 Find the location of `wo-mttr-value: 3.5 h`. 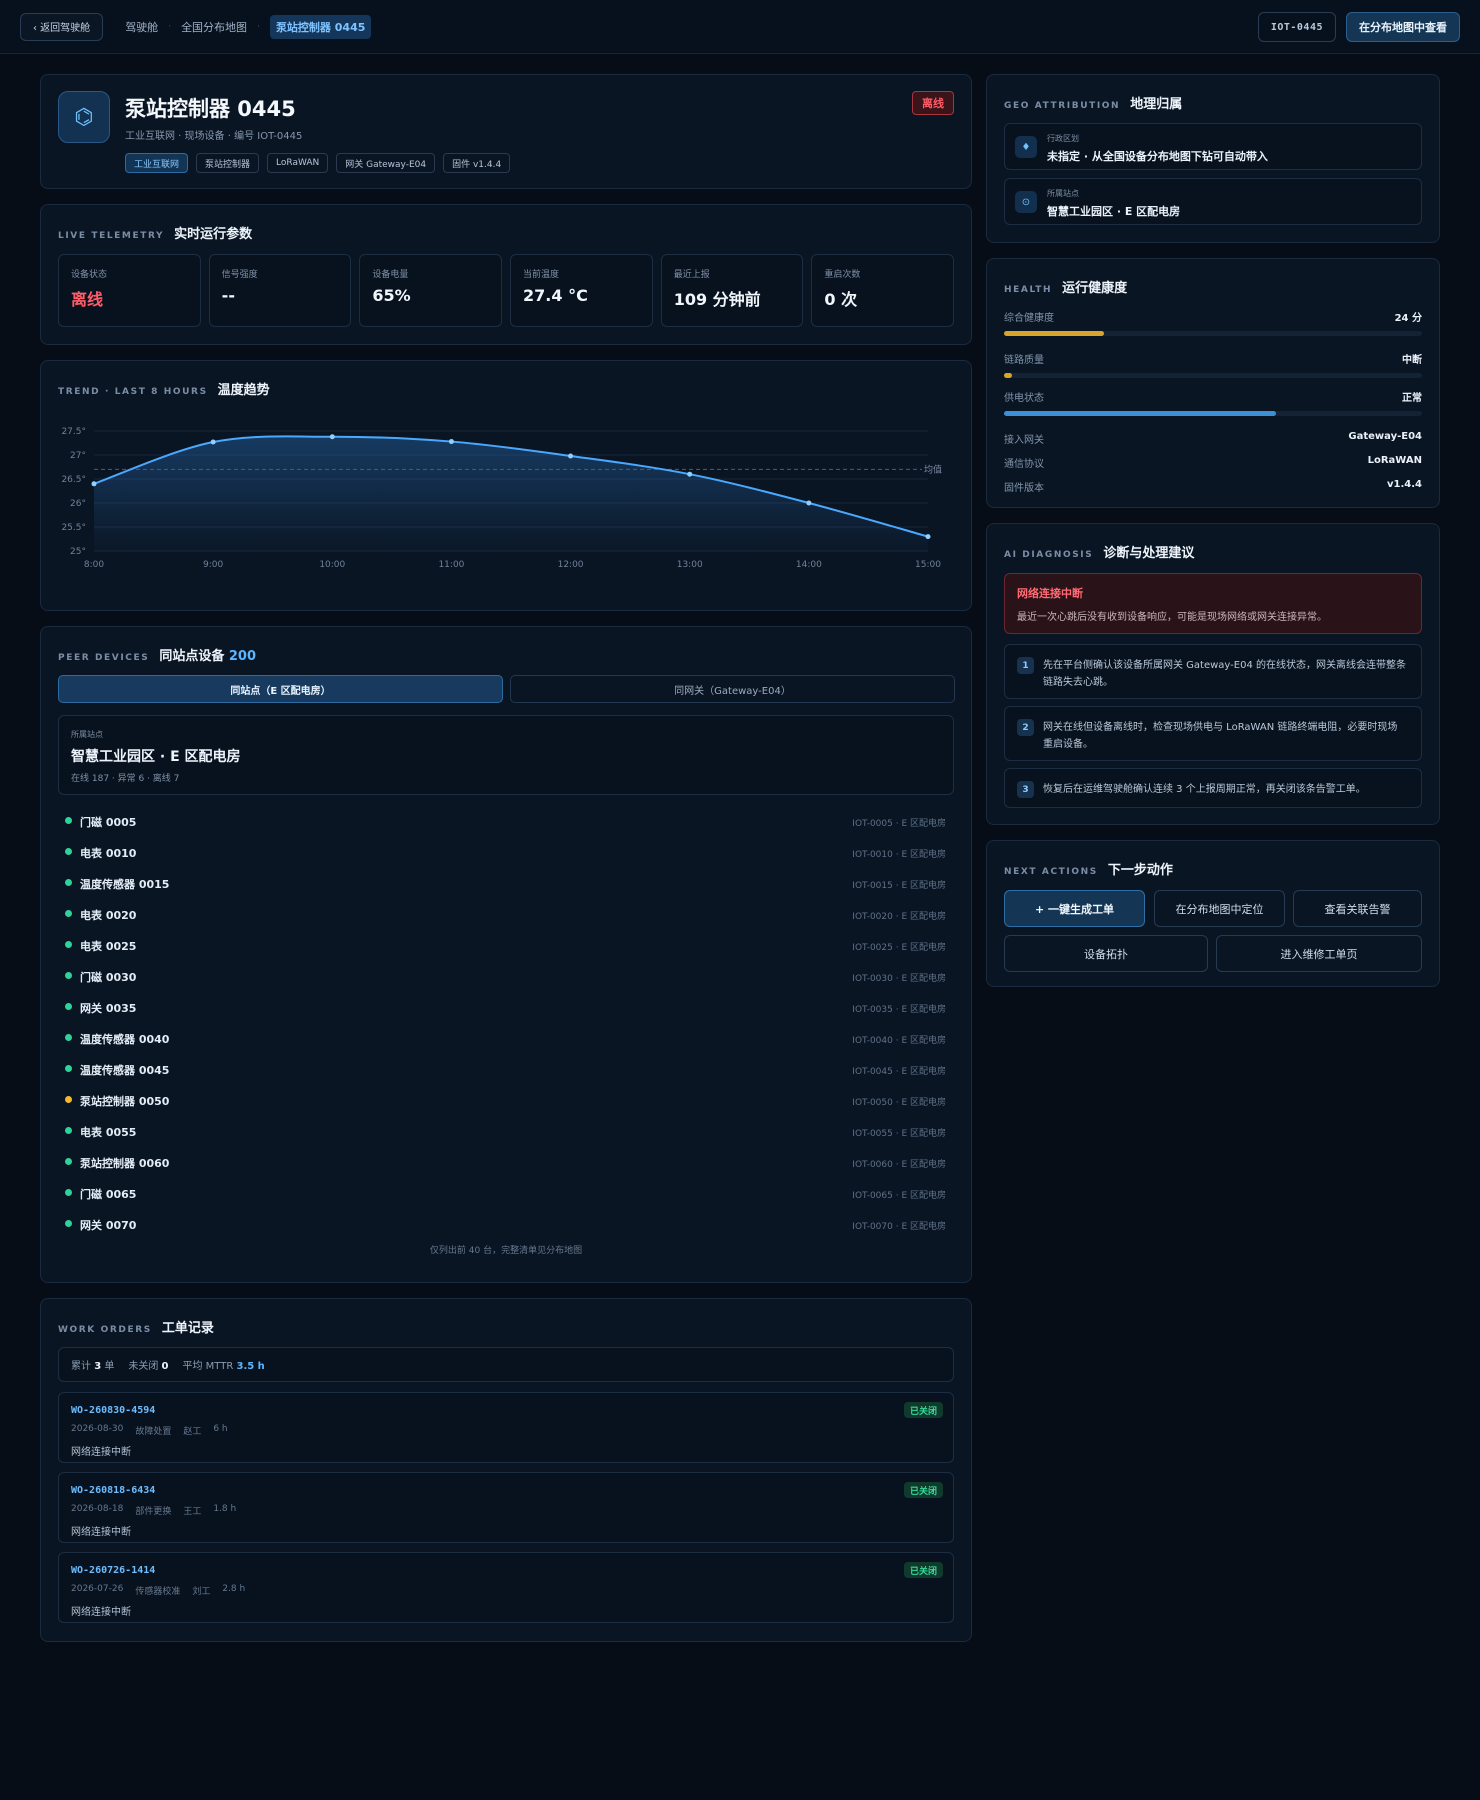

wo-mttr-value: 3.5 h is located at coordinates (250, 1366).